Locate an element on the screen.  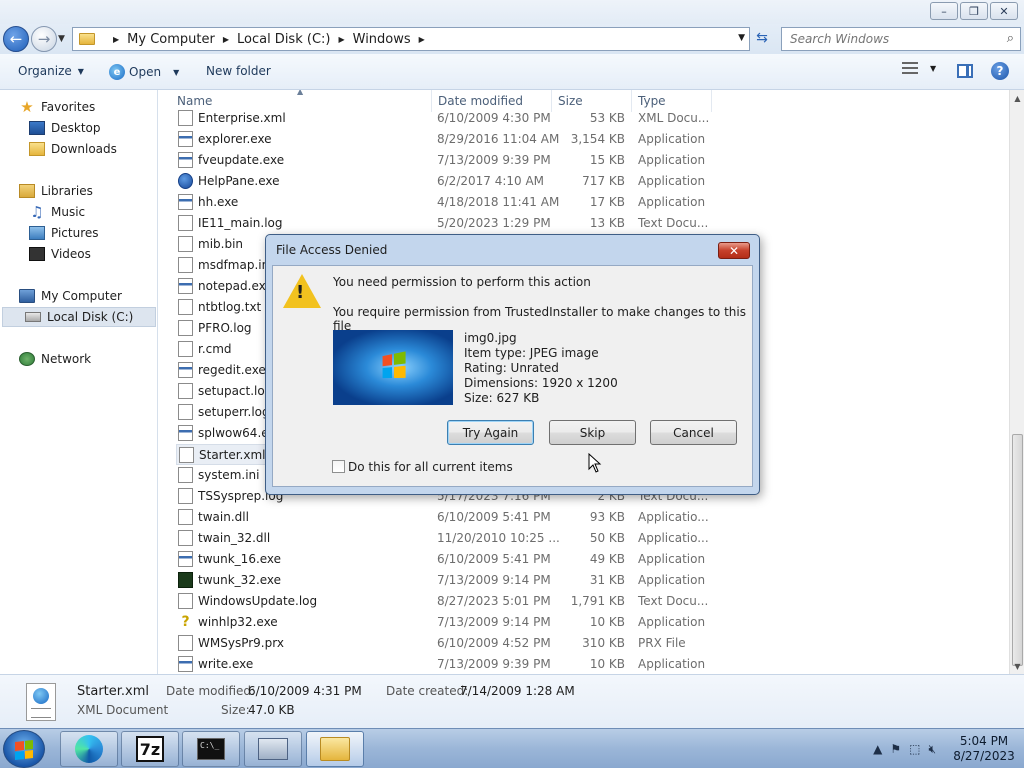
file-date: 4/18/2018 11:41 AM is located at coordinates (498, 202).